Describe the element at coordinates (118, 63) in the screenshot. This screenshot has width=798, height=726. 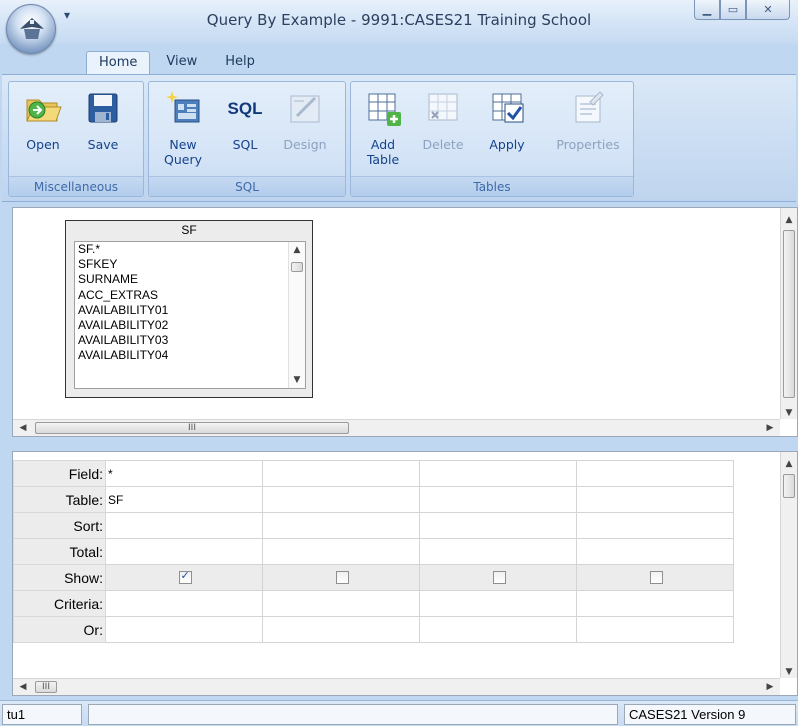
I see `tab-home: Home` at that location.